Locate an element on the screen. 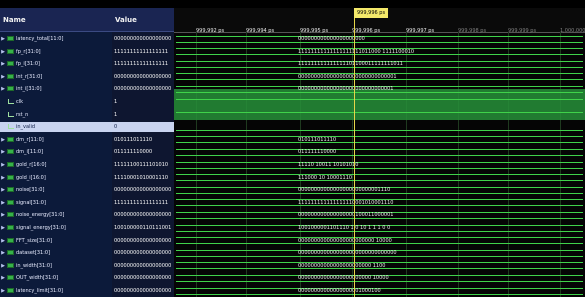 This screenshot has height=297, width=585. signal-name-row: ▶ FFT_size[31:0] is located at coordinates (56, 241).